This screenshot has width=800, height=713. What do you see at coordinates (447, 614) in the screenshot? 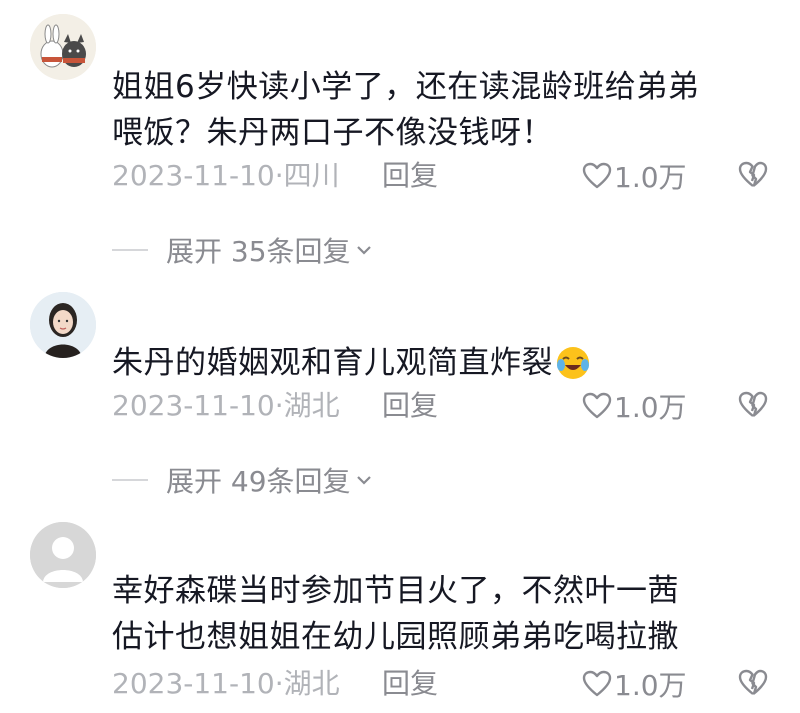
I see `comment-text: 幸好森碟当时参加节目火了，不然叶一茜 估计也想姐姐在幼儿园照顾弟弟吃喝拉撒` at bounding box center [447, 614].